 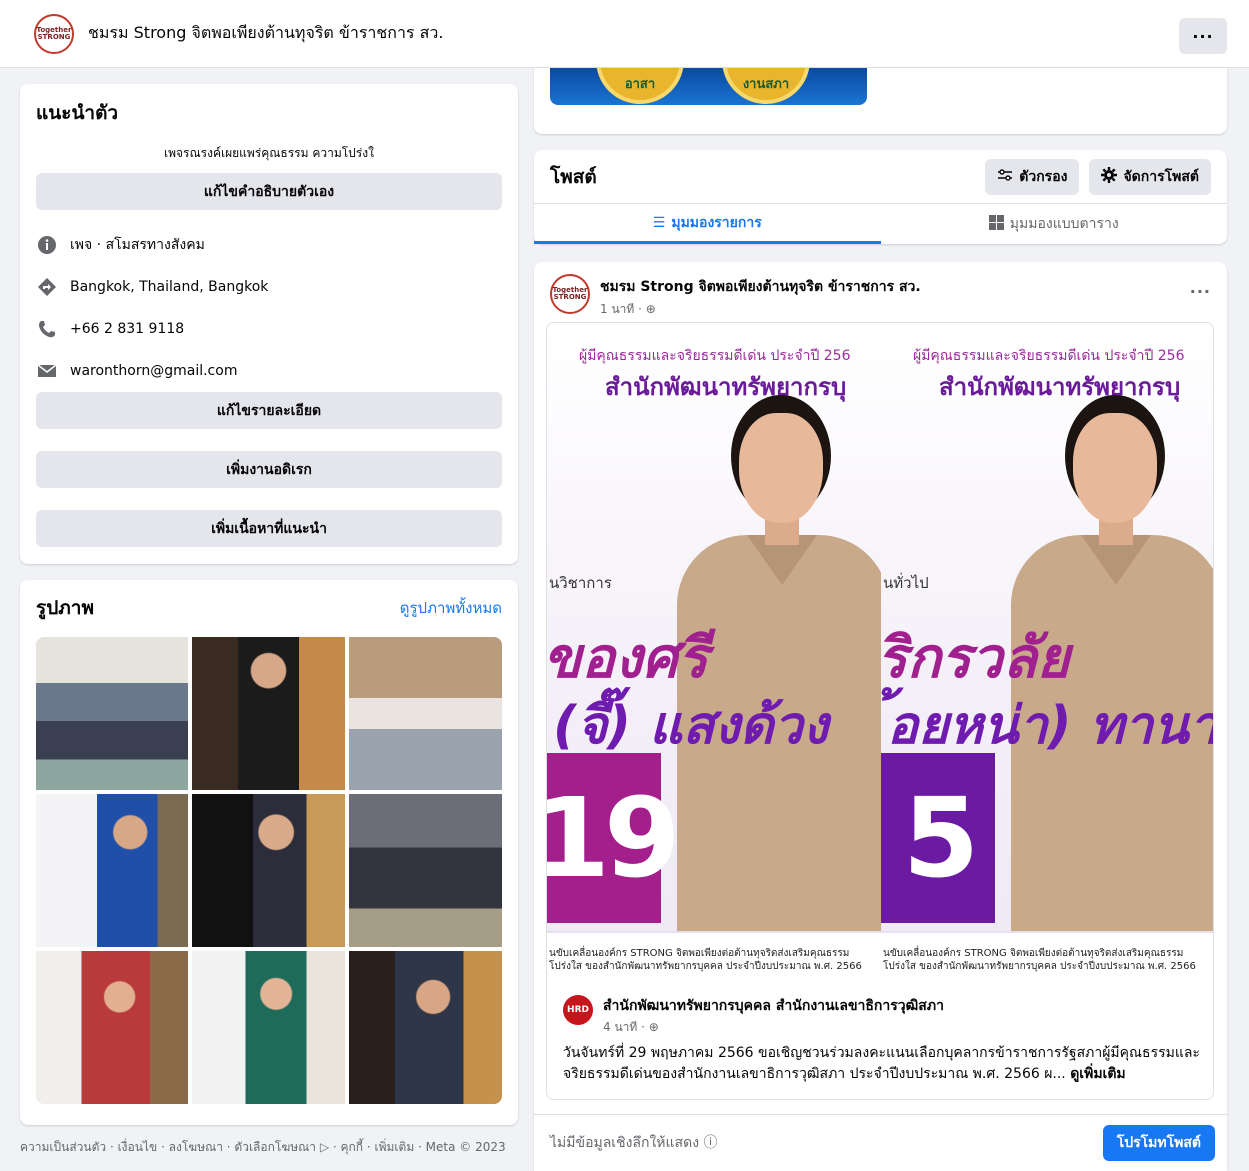 I want to click on promote-post-button: โปรโมทโพสต์, so click(x=1158, y=1143).